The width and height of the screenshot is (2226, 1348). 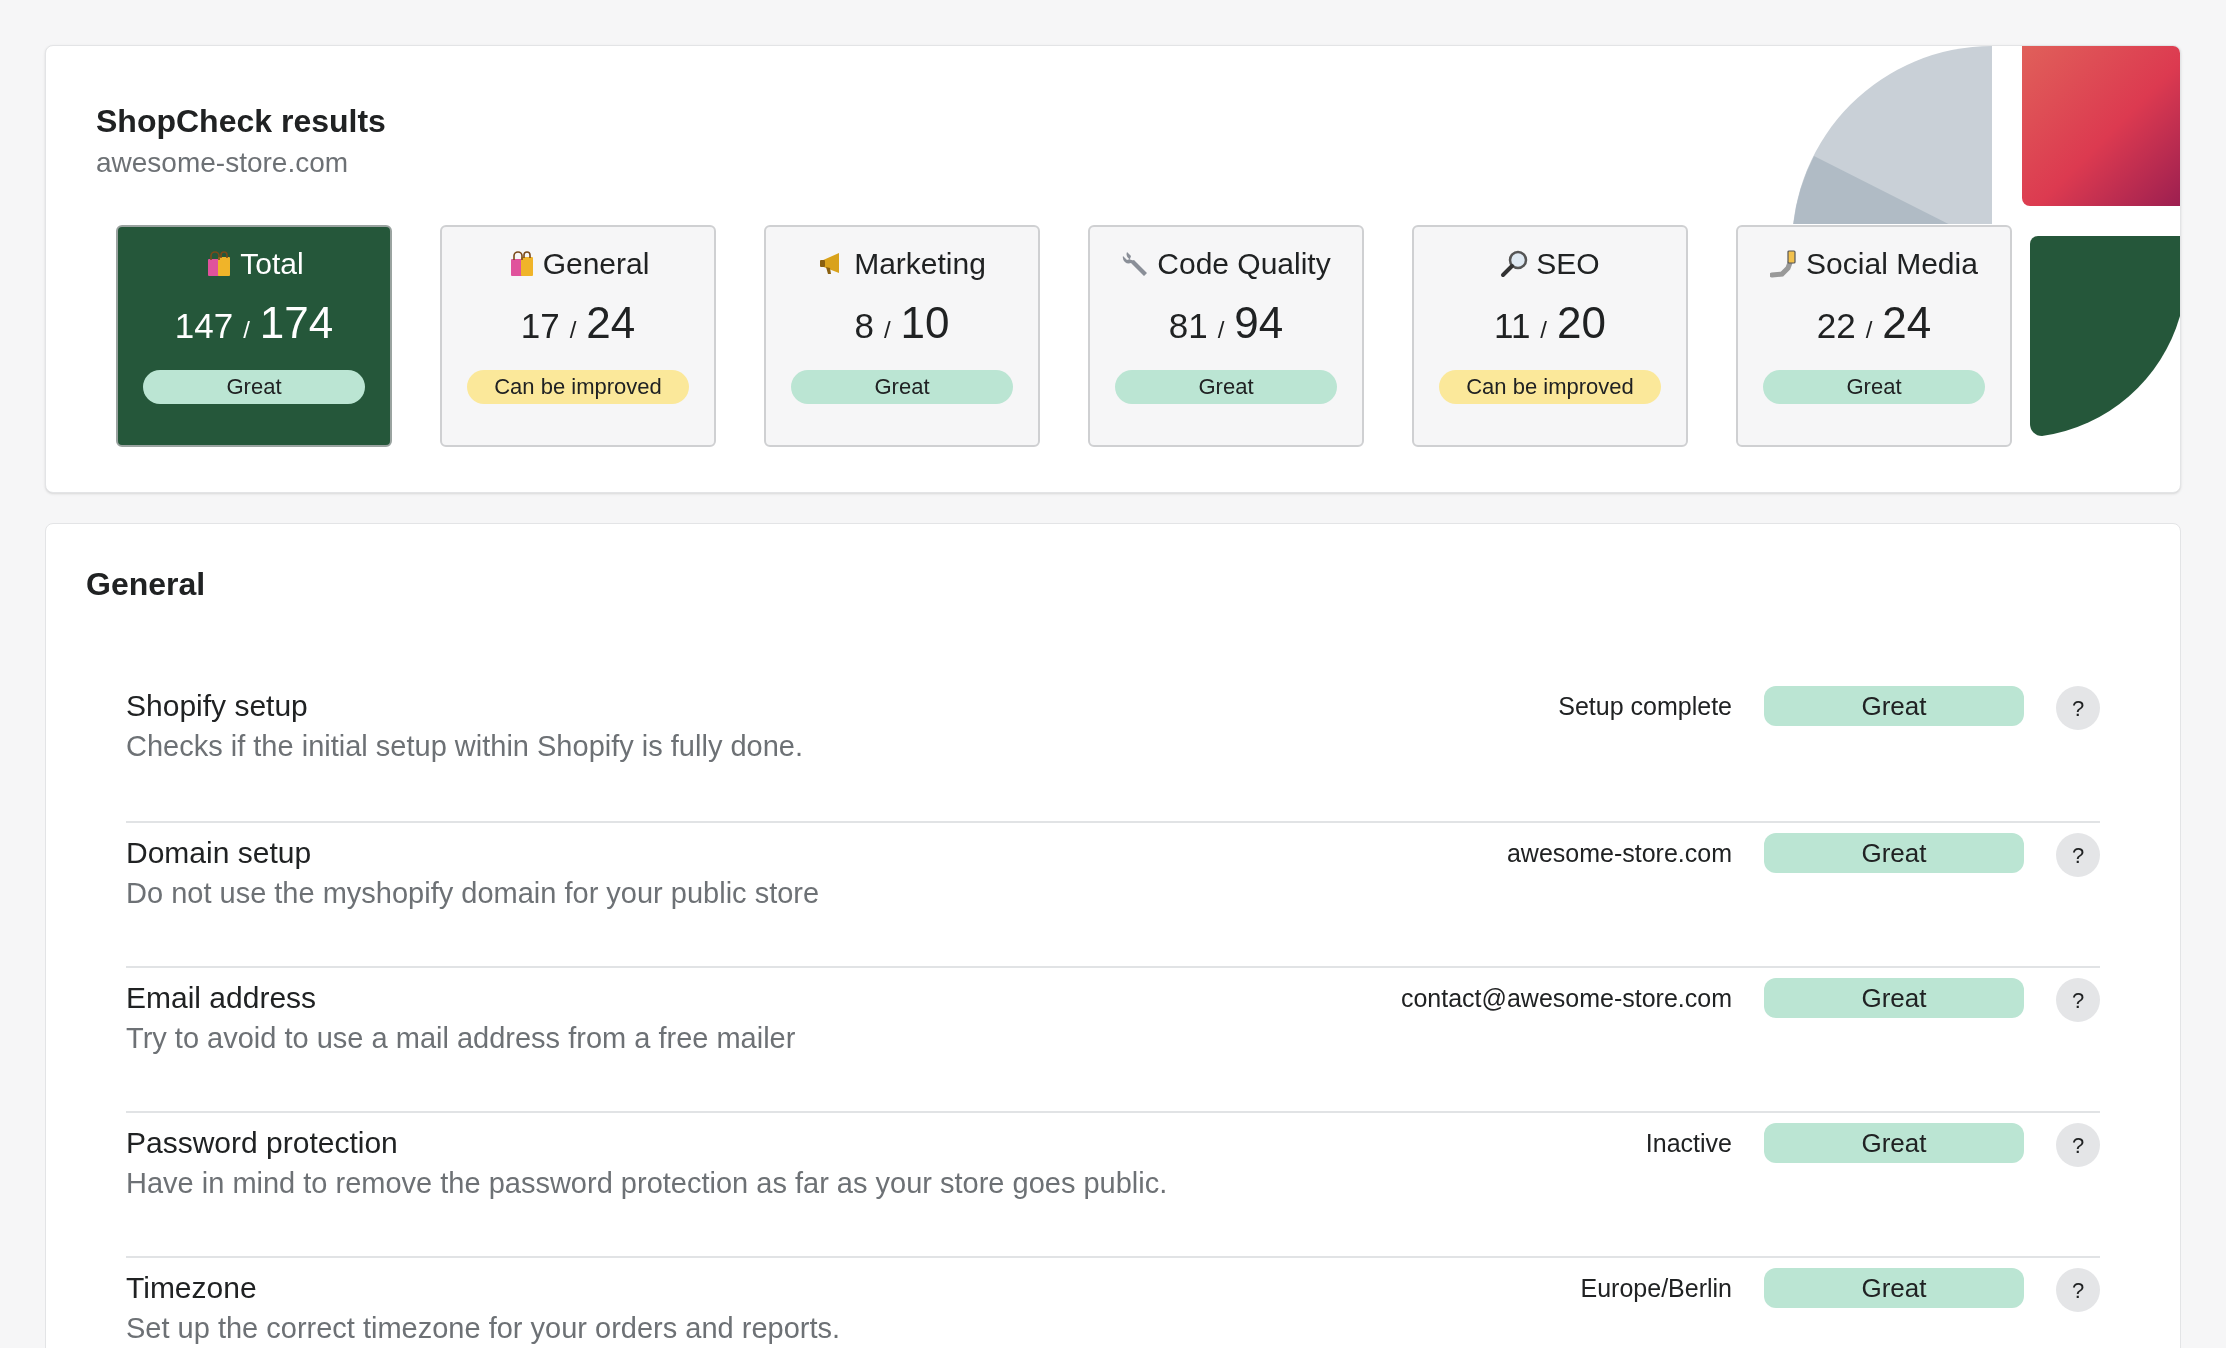 I want to click on check-description: Checks if the initial setup within Shopify is fully done., so click(x=465, y=746).